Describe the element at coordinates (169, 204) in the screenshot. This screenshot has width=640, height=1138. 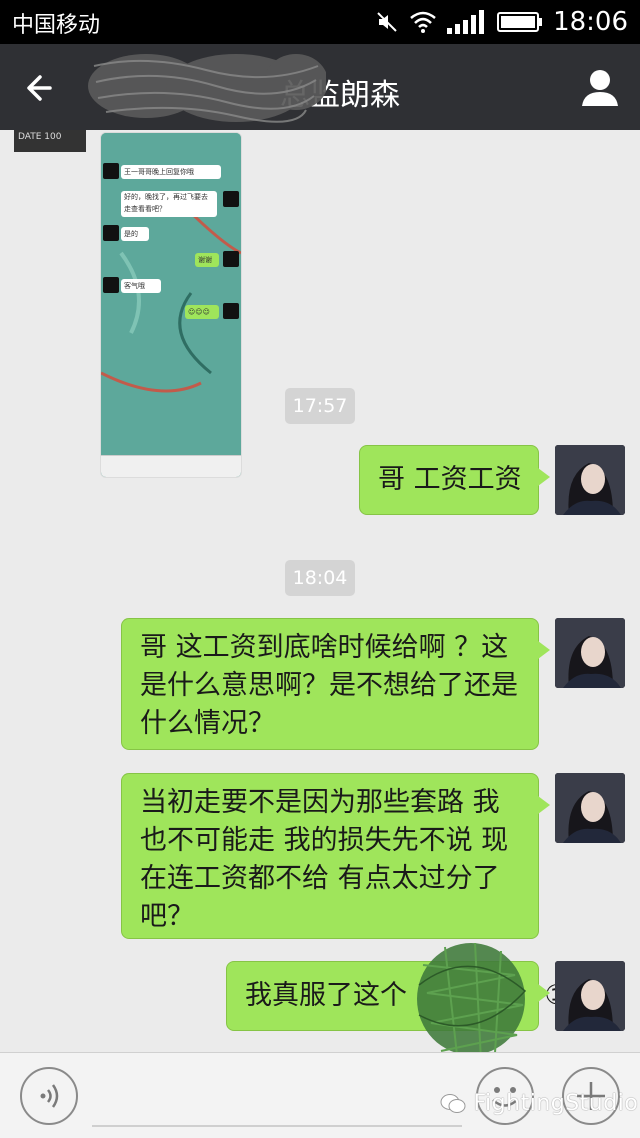
I see `mini-bubble: 好的，晚找了，再过飞要去走查看看吧？` at that location.